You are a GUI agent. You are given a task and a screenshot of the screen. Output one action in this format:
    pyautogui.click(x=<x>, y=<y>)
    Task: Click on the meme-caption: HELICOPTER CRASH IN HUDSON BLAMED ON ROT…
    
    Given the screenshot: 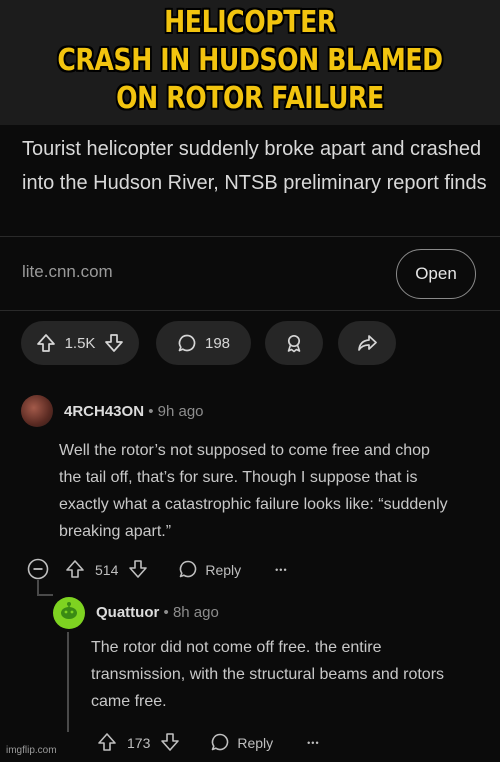 What is the action you would take?
    pyautogui.click(x=250, y=61)
    